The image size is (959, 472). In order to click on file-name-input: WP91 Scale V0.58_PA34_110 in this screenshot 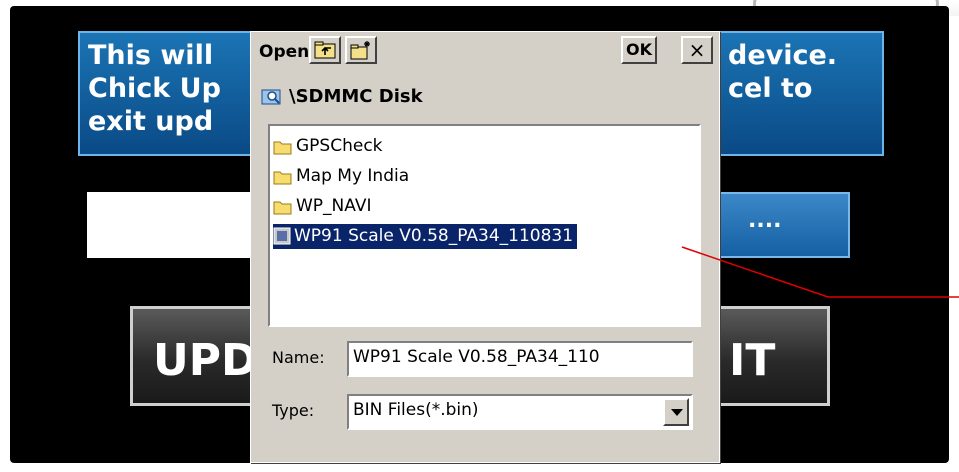, I will do `click(520, 359)`.